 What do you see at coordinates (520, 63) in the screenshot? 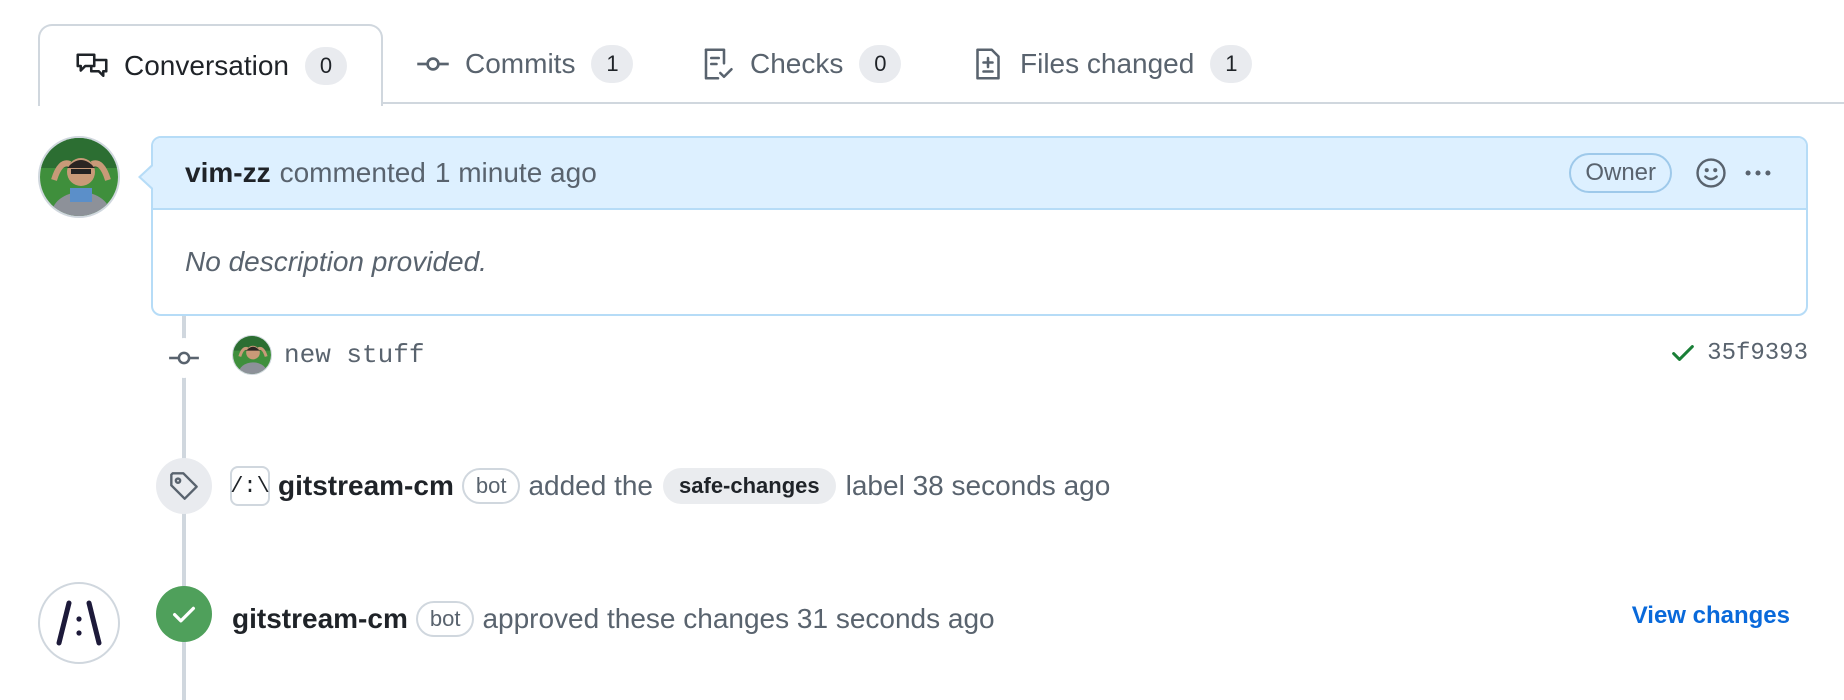
I see `tab-label: Commits` at bounding box center [520, 63].